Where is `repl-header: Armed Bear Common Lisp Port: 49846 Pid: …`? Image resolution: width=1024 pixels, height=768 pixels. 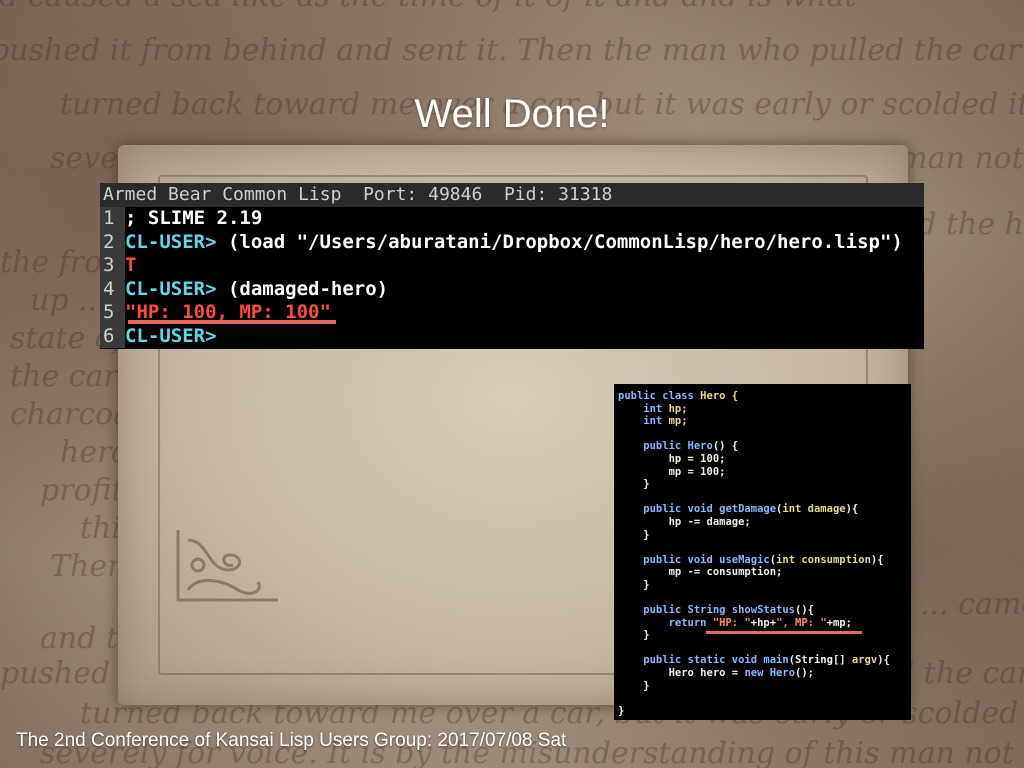 repl-header: Armed Bear Common Lisp Port: 49846 Pid: … is located at coordinates (512, 195).